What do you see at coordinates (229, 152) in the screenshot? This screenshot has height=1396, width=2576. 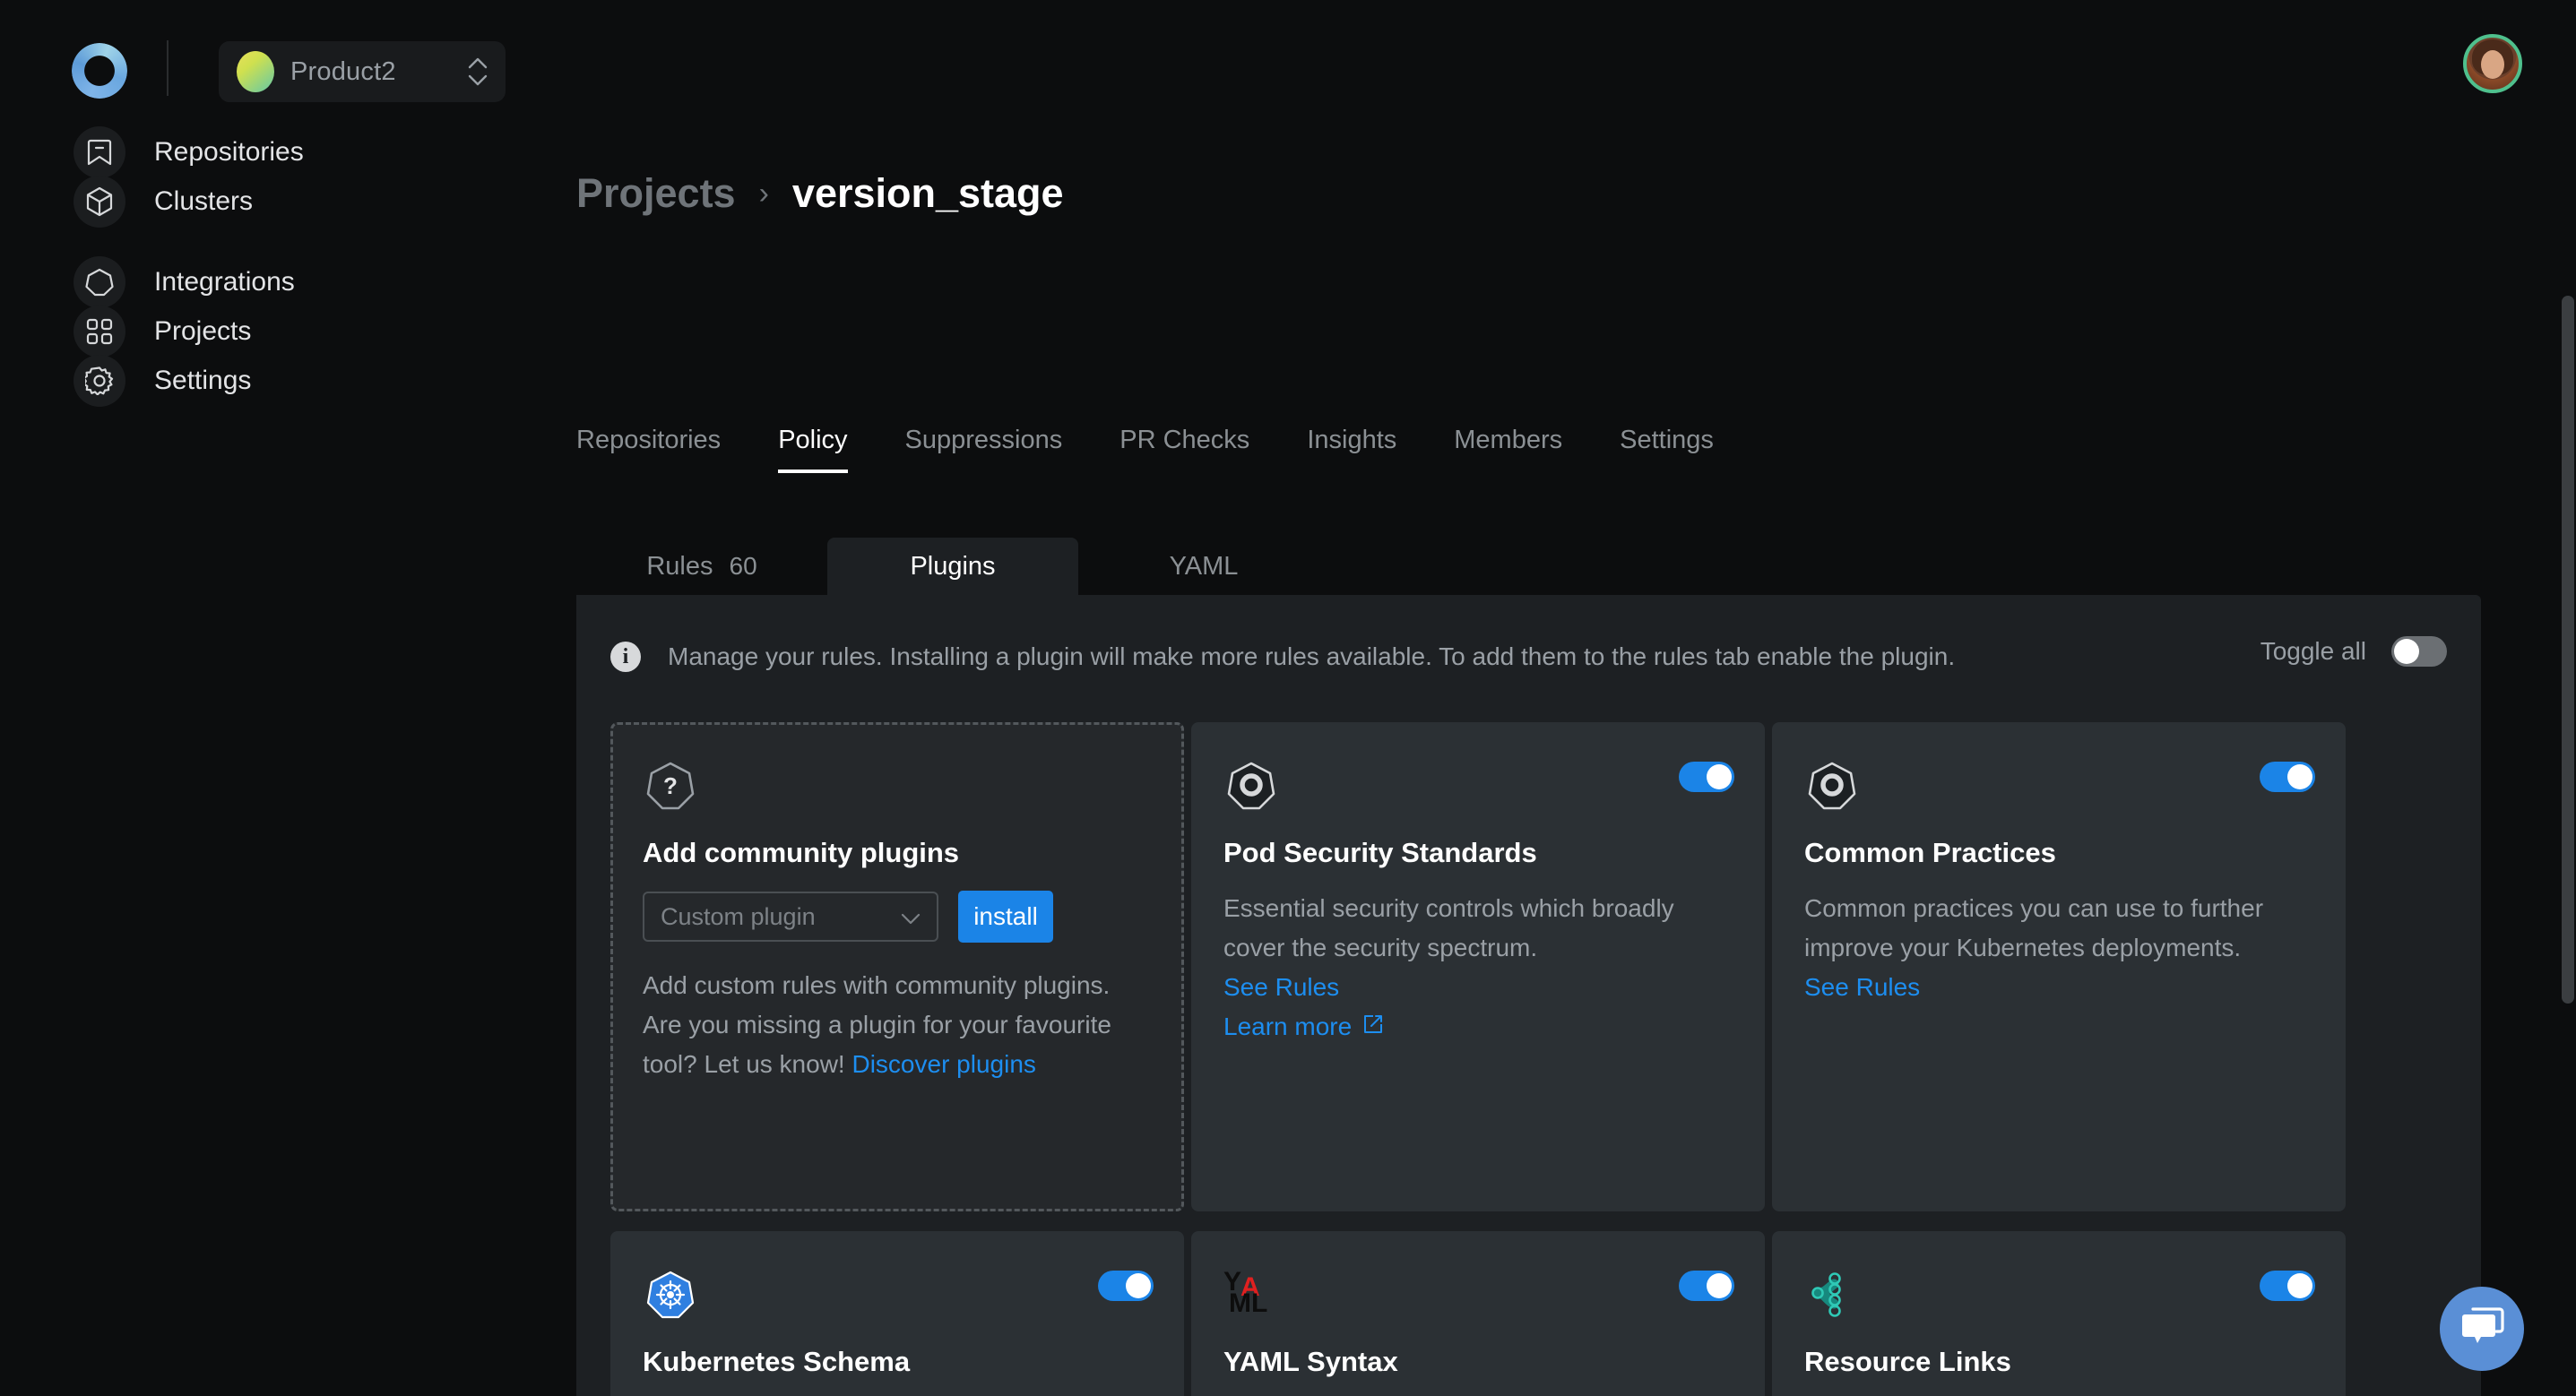 I see `sidebar-item-label: Repositories` at bounding box center [229, 152].